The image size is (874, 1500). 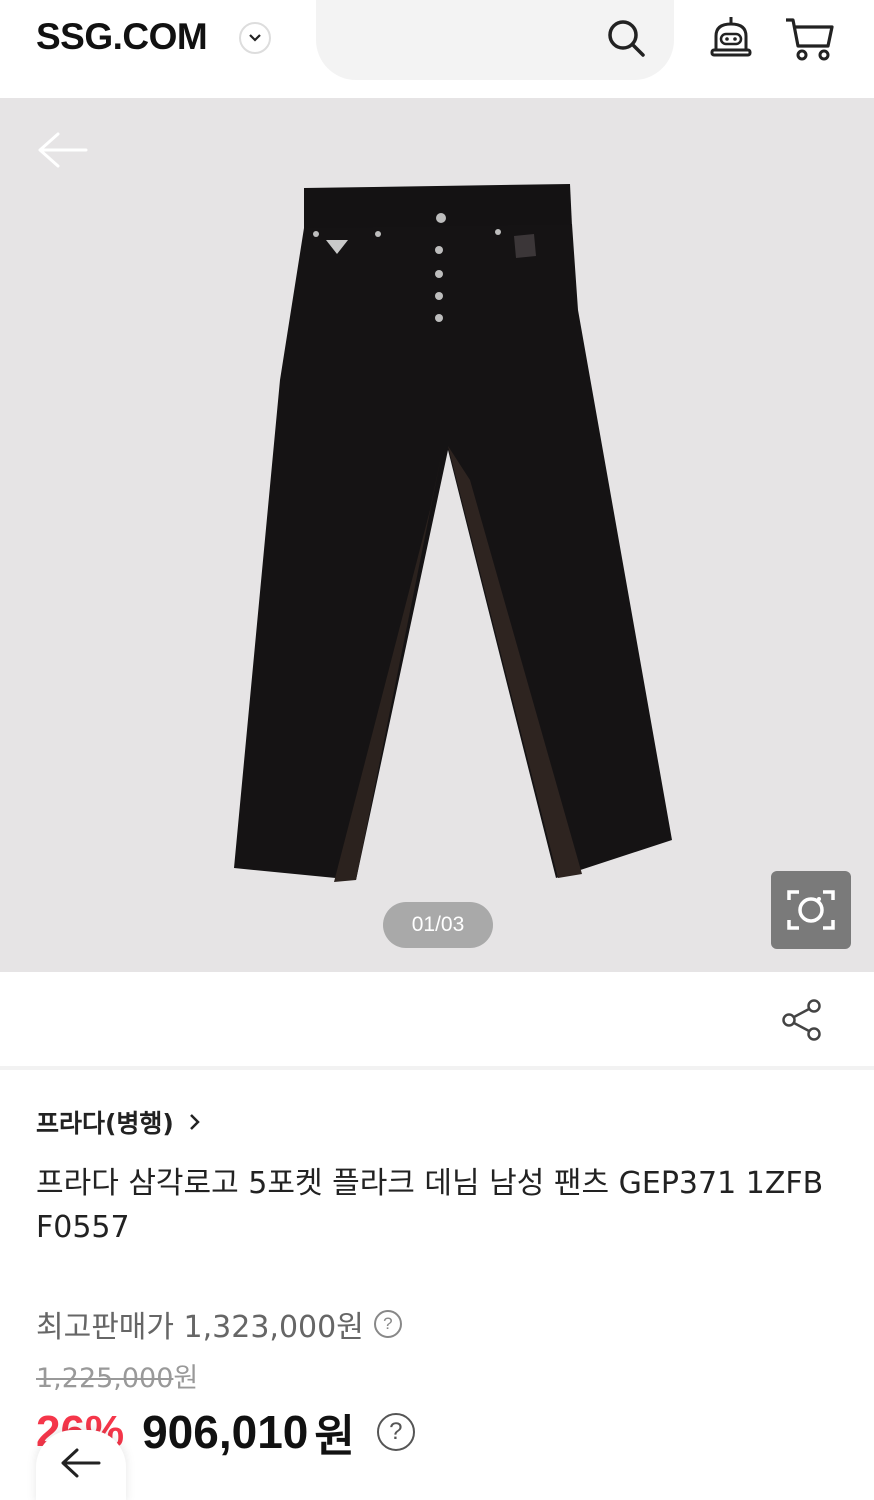 I want to click on header: SSG.COM, so click(x=437, y=49).